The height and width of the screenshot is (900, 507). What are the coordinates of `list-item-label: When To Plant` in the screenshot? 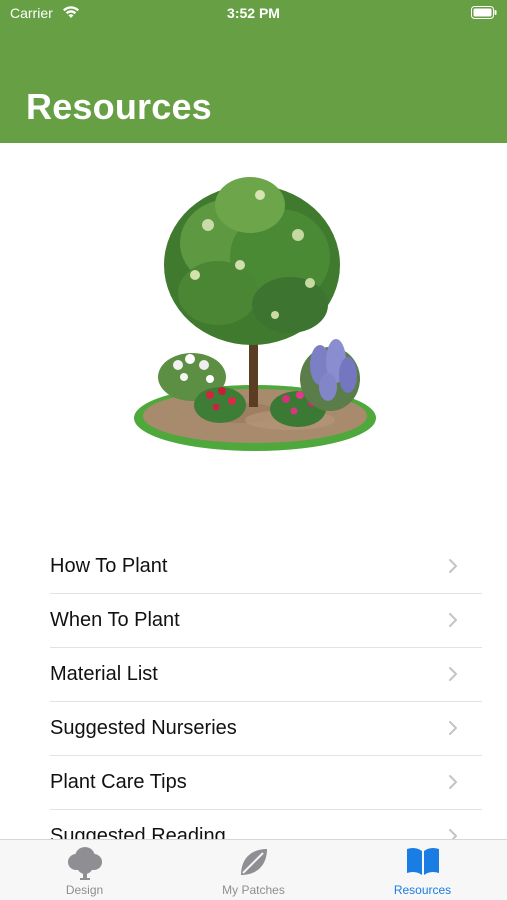 It's located at (115, 620).